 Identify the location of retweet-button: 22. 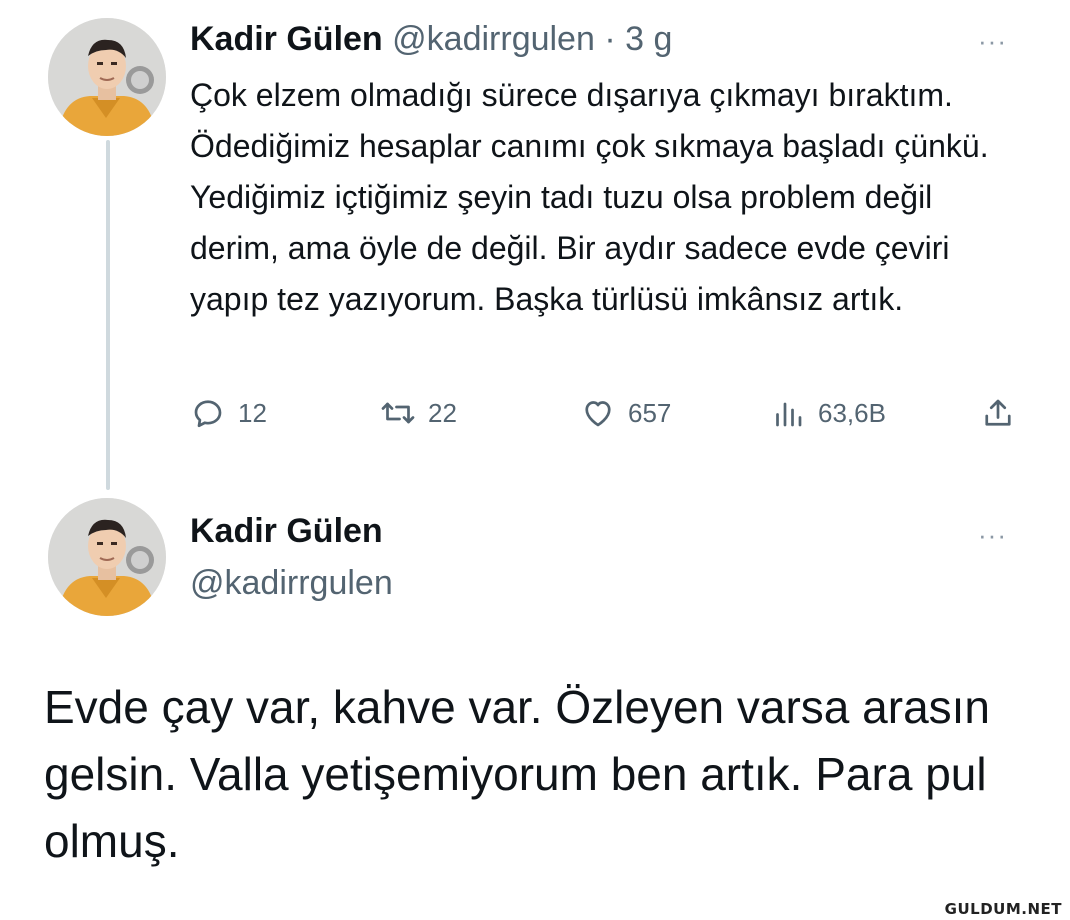
(418, 413).